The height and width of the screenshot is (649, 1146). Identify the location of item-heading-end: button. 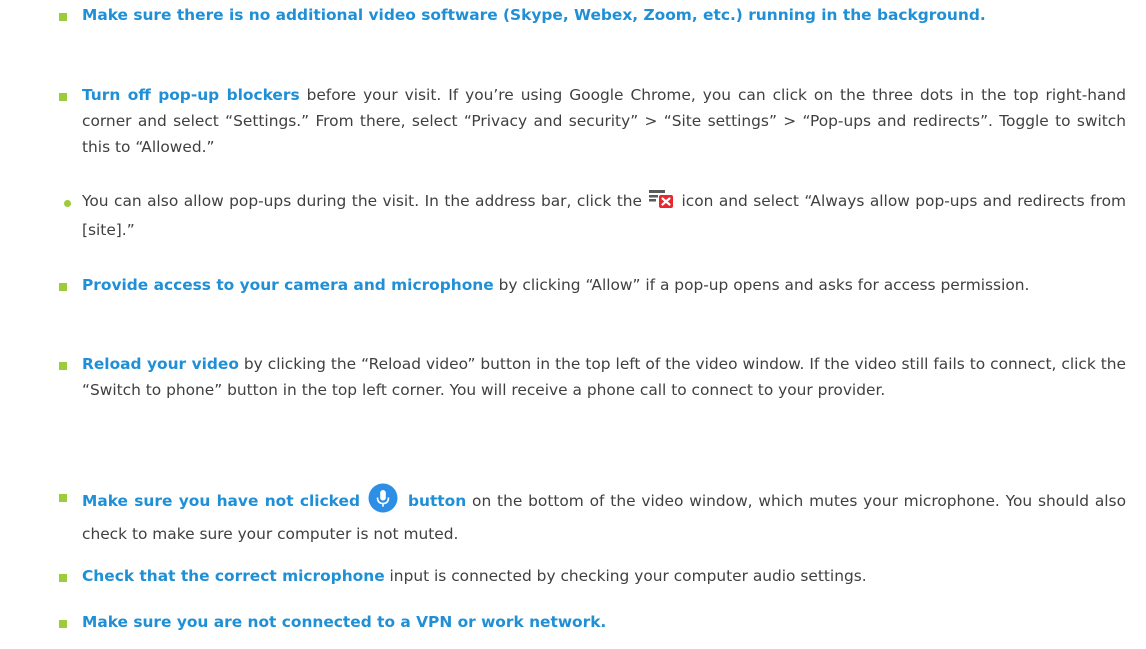
(437, 501).